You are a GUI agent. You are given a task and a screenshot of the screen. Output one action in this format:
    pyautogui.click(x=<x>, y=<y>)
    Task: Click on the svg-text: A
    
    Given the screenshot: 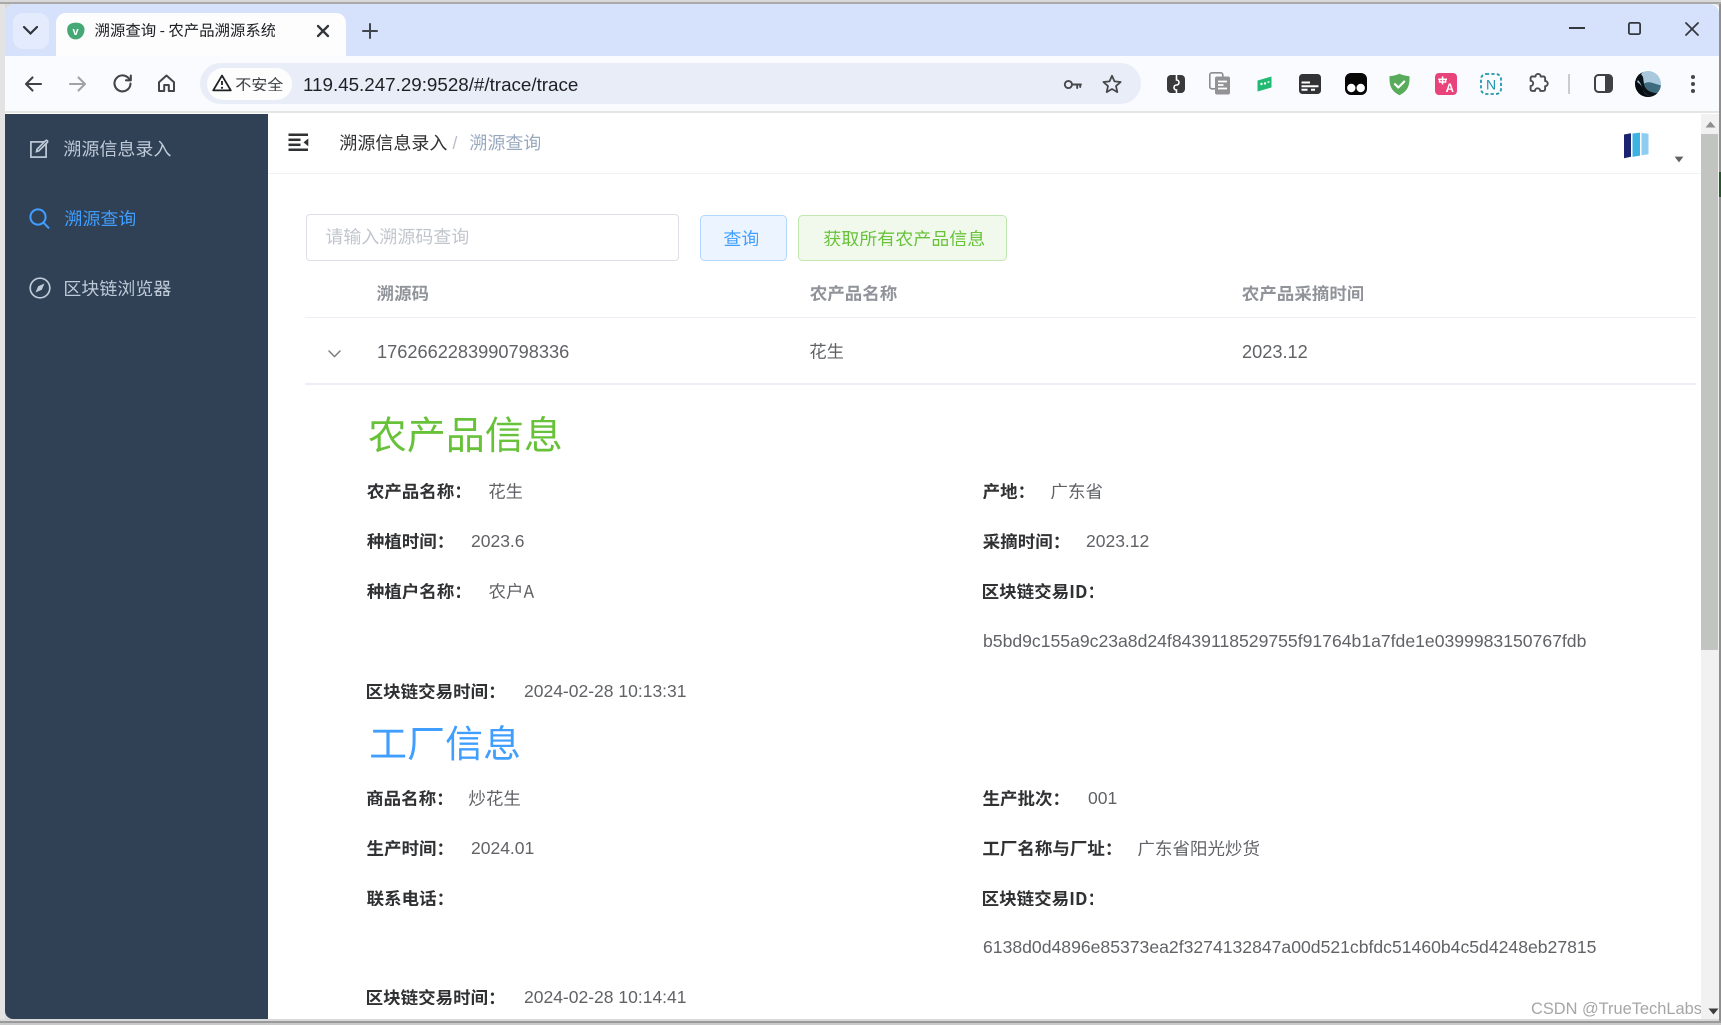 What is the action you would take?
    pyautogui.click(x=1450, y=89)
    